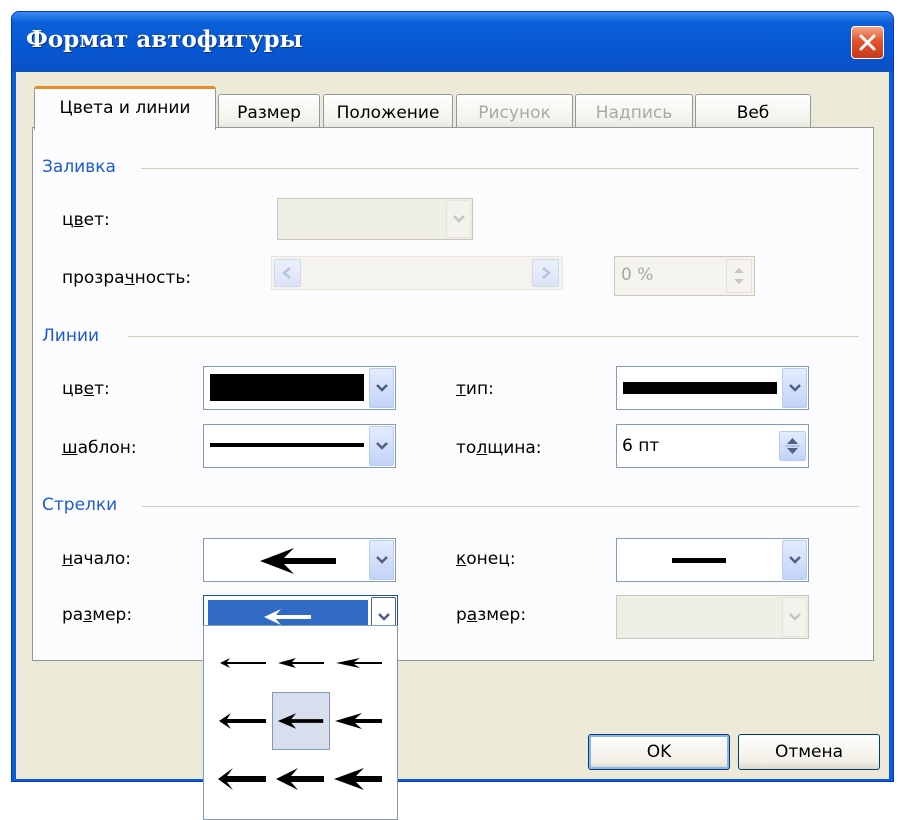 The width and height of the screenshot is (899, 820). I want to click on end-size-label: размер:, so click(491, 615).